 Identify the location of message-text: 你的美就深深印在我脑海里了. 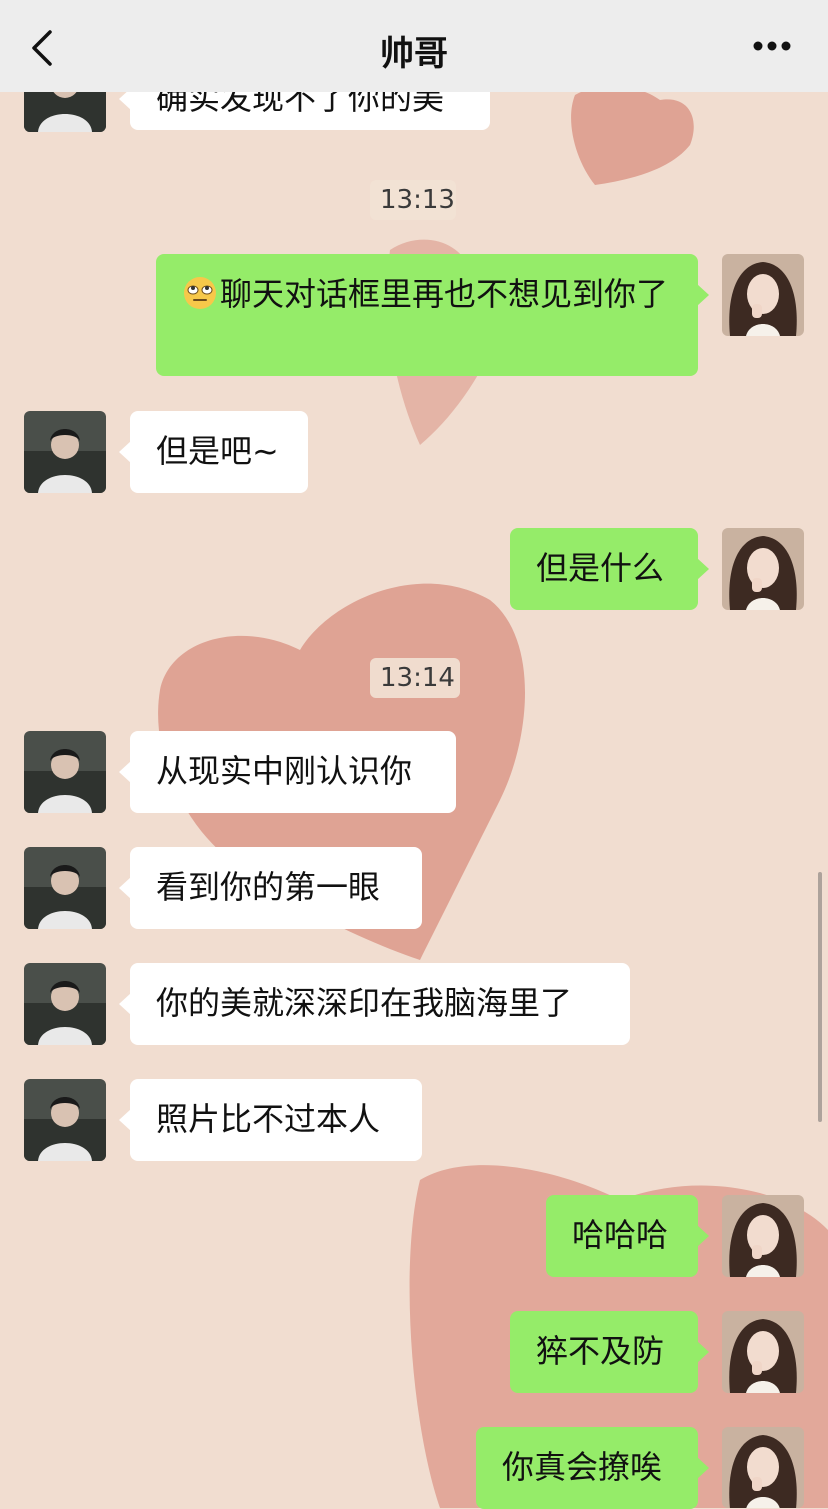
(364, 1003).